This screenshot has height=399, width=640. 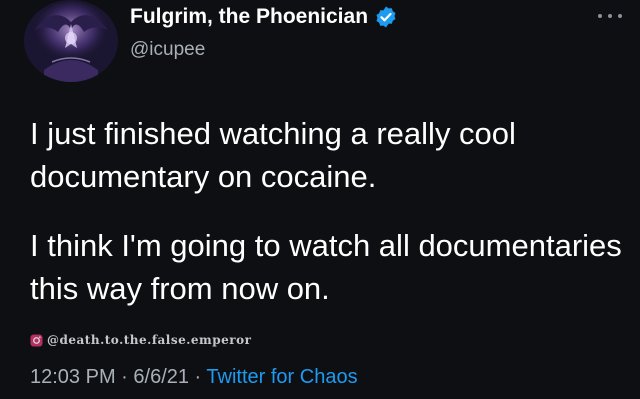 I want to click on avatar-image, so click(x=71, y=41).